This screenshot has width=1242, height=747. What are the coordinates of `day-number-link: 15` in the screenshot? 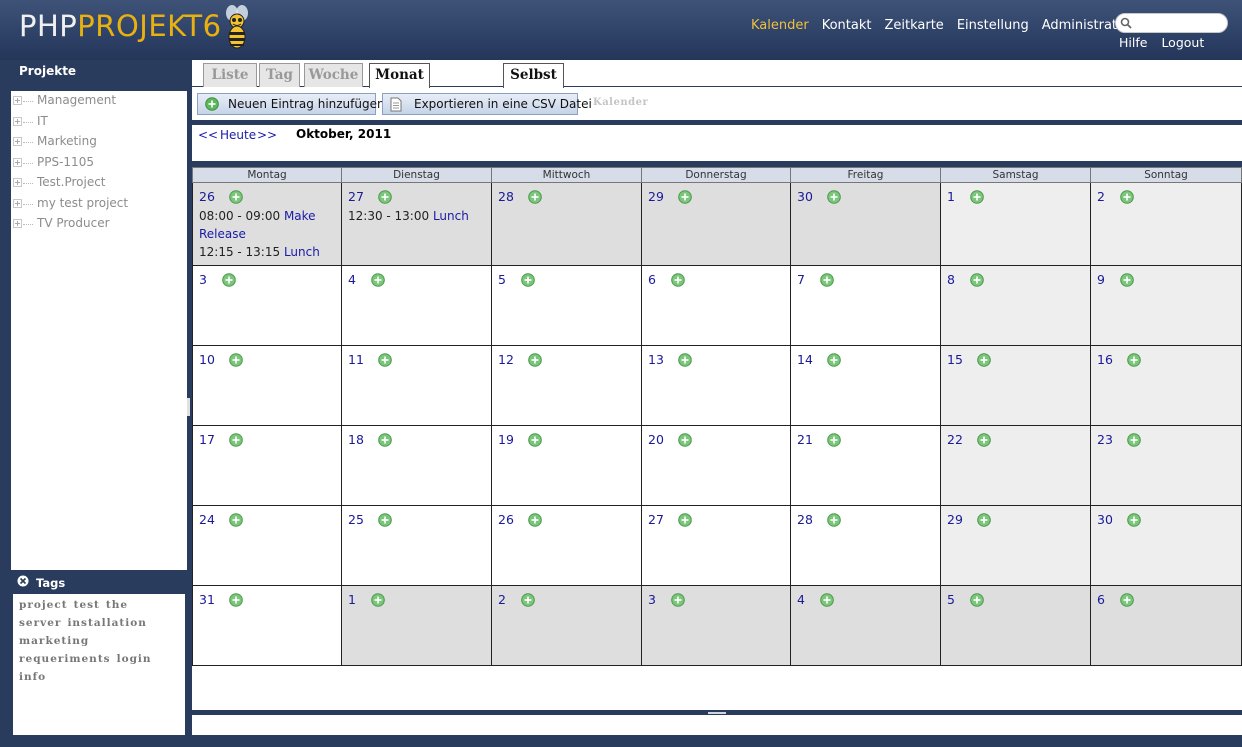 It's located at (955, 359).